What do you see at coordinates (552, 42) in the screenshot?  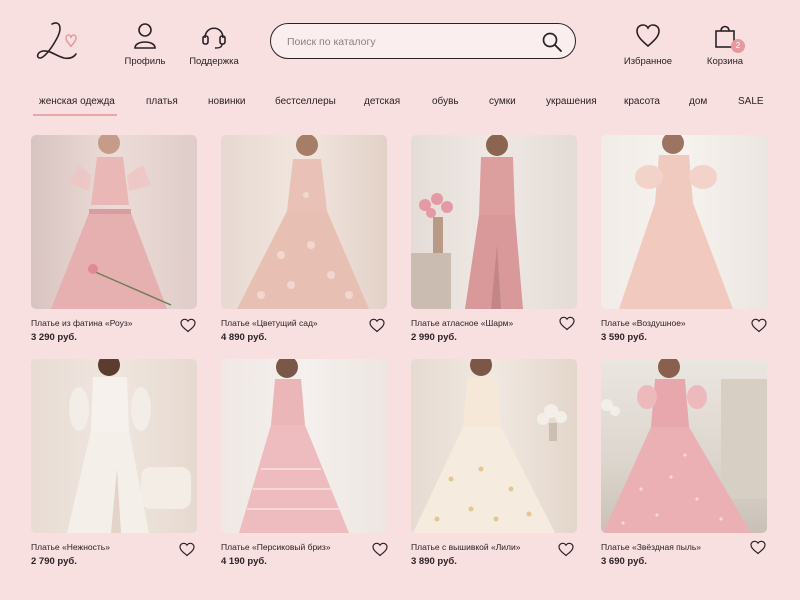 I see `search-icon` at bounding box center [552, 42].